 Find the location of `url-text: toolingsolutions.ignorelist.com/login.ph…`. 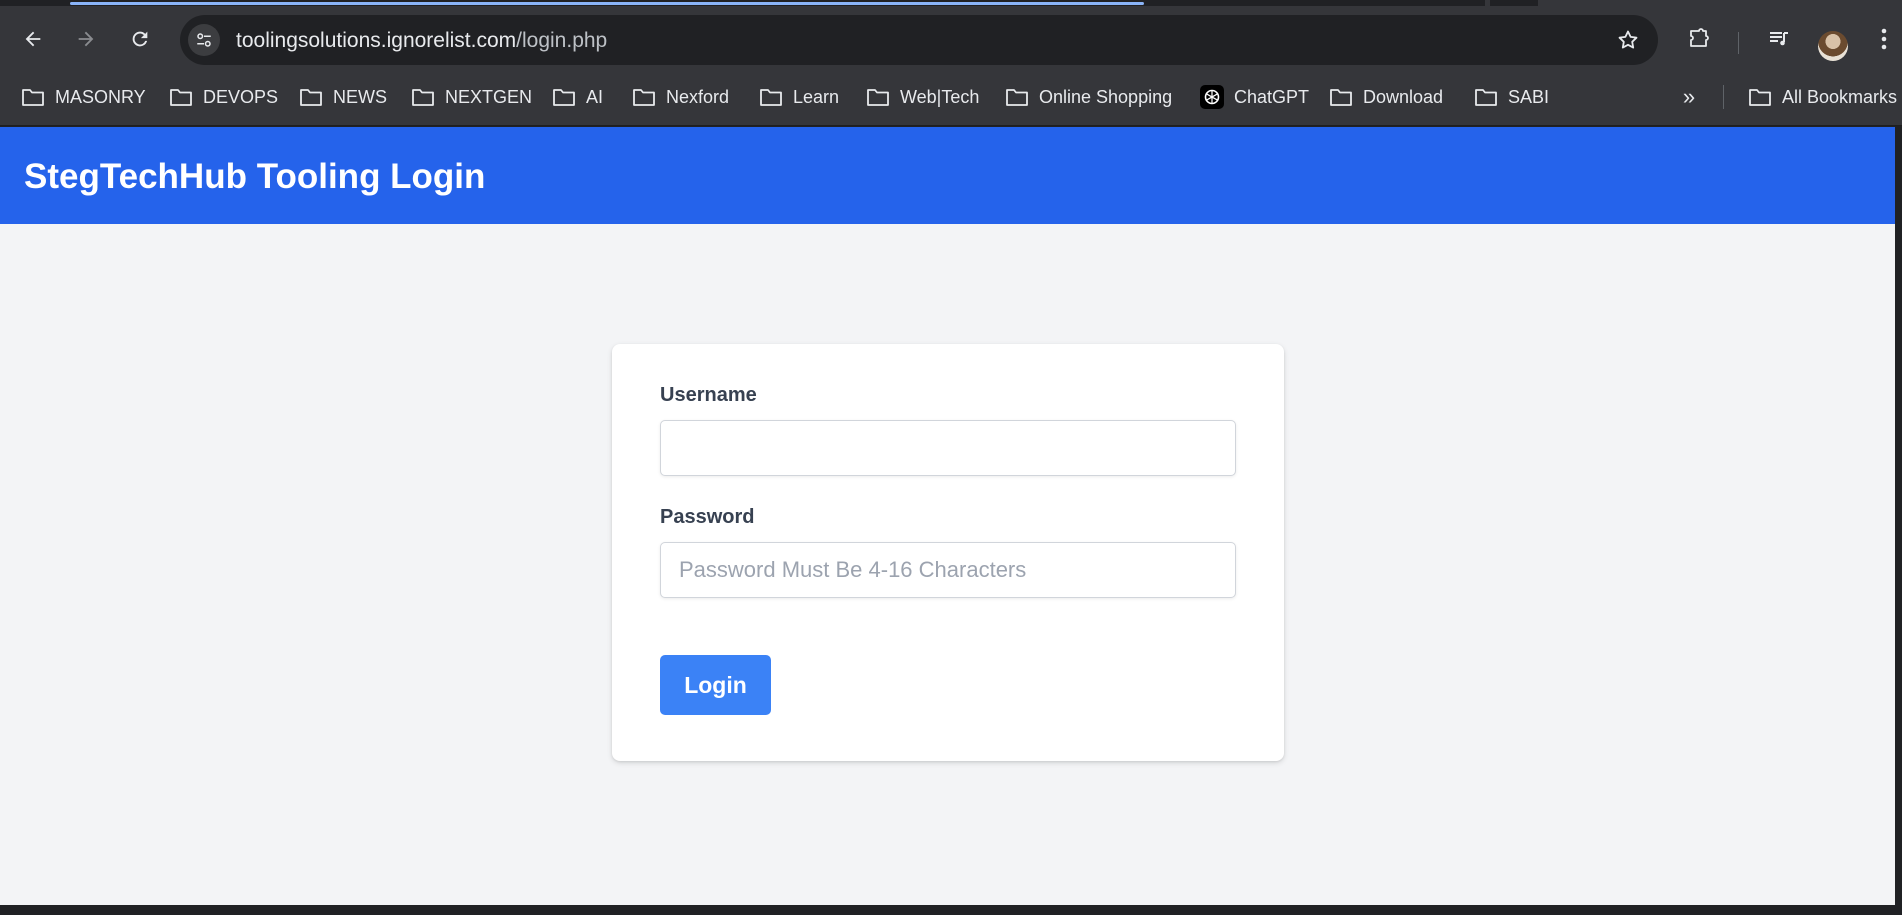

url-text: toolingsolutions.ignorelist.com/login.ph… is located at coordinates (421, 41).